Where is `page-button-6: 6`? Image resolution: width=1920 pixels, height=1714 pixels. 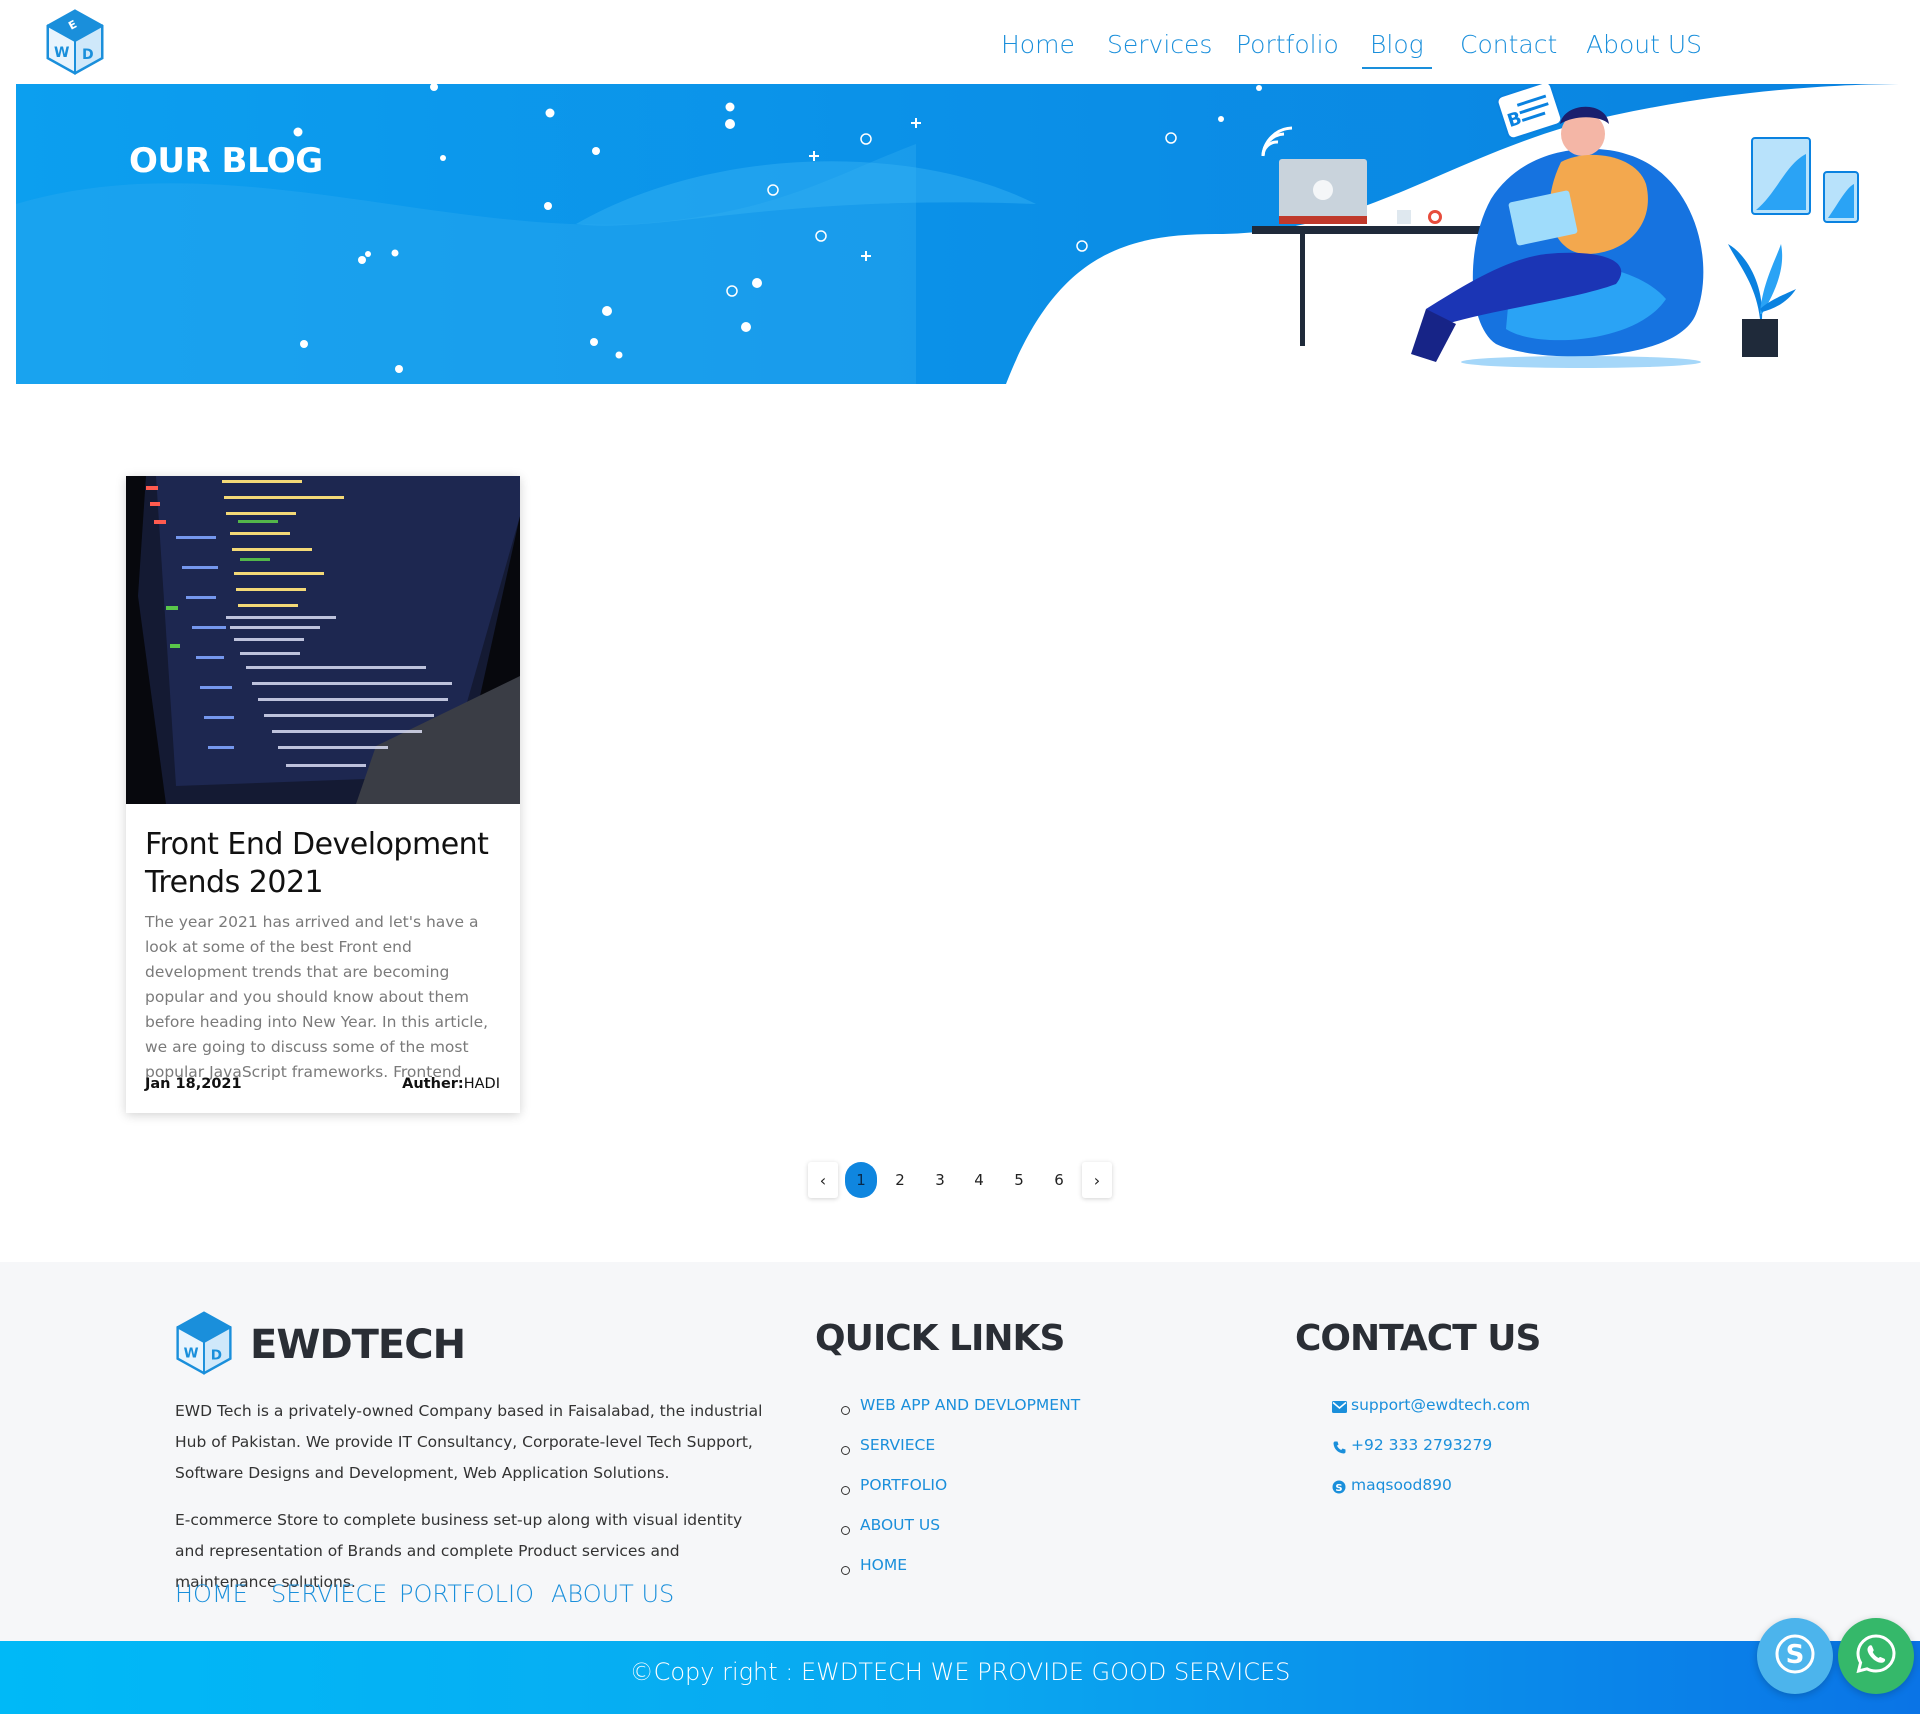 page-button-6: 6 is located at coordinates (1059, 1180).